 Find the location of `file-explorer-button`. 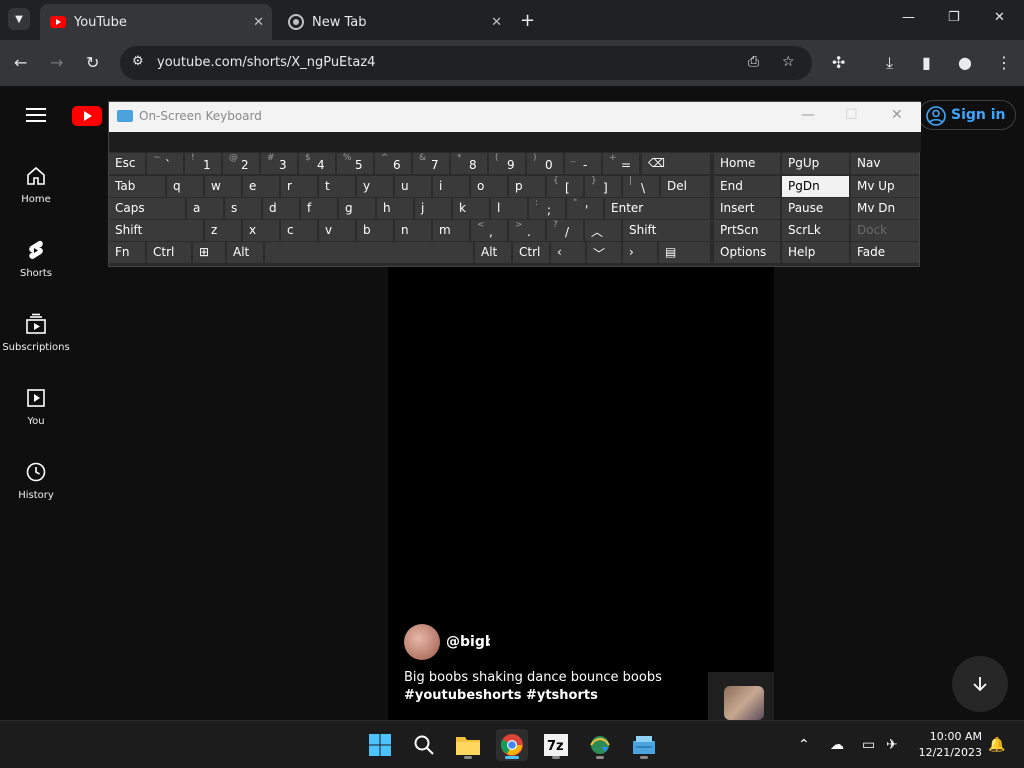

file-explorer-button is located at coordinates (468, 745).